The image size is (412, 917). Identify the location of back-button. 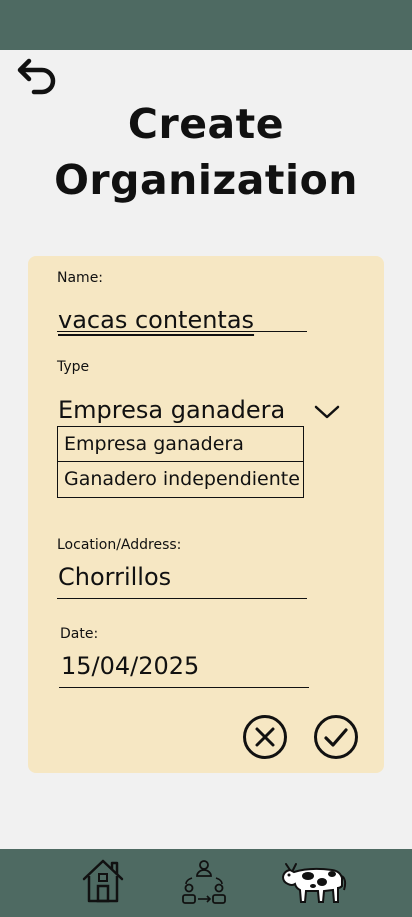
(37, 76).